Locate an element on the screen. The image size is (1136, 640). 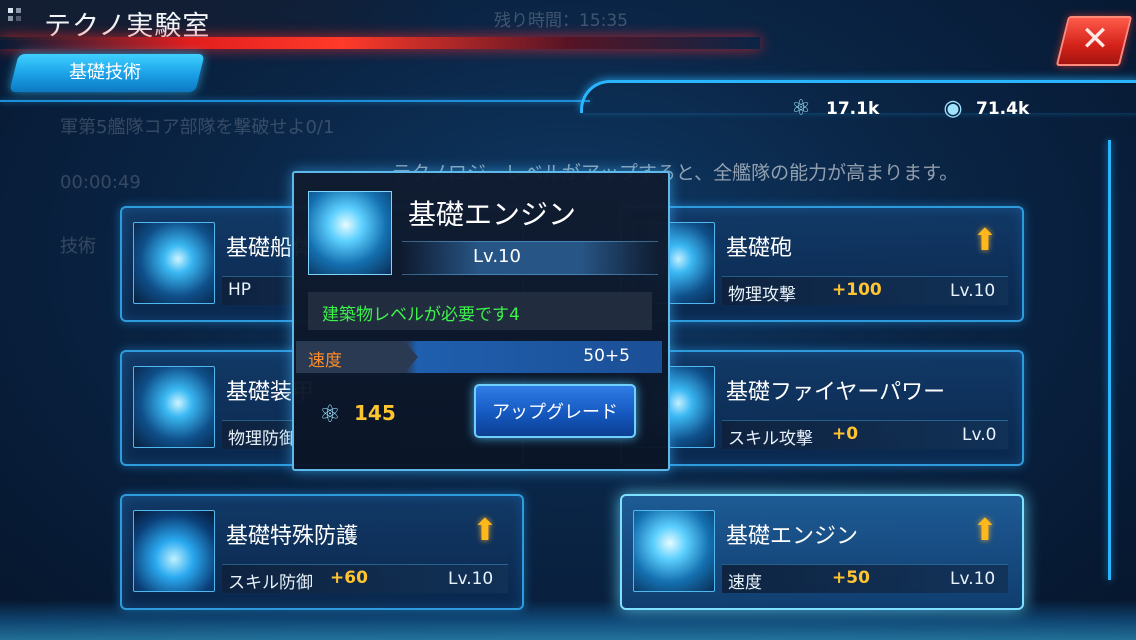
material-value: 71.4k is located at coordinates (1003, 109).